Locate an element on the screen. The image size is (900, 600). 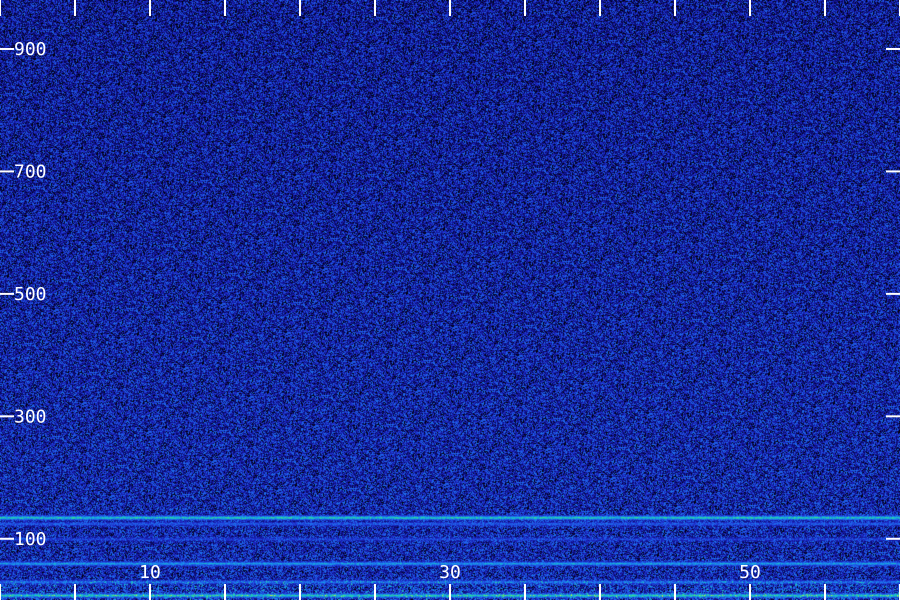
x-tick-label: 50 is located at coordinates (750, 572).